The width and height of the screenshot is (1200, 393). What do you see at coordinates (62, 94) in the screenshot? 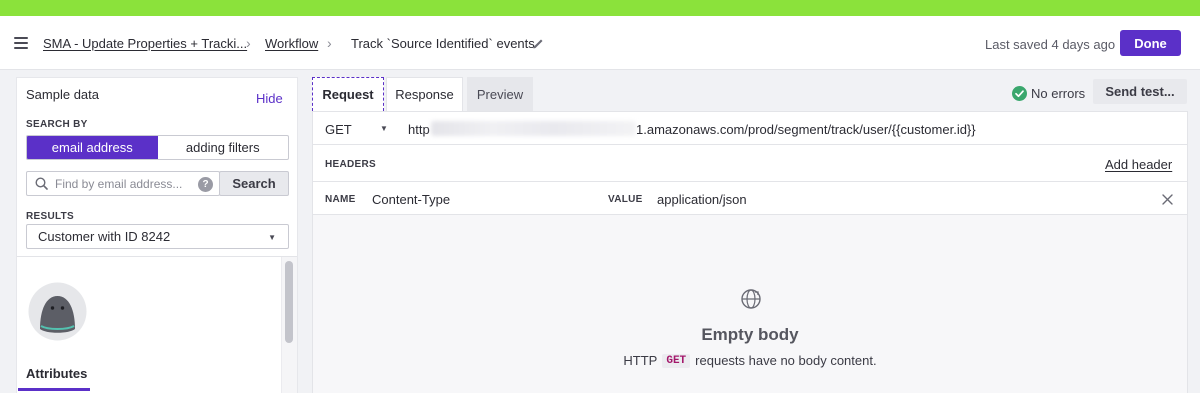
I see `sample-data-title: Sample data` at bounding box center [62, 94].